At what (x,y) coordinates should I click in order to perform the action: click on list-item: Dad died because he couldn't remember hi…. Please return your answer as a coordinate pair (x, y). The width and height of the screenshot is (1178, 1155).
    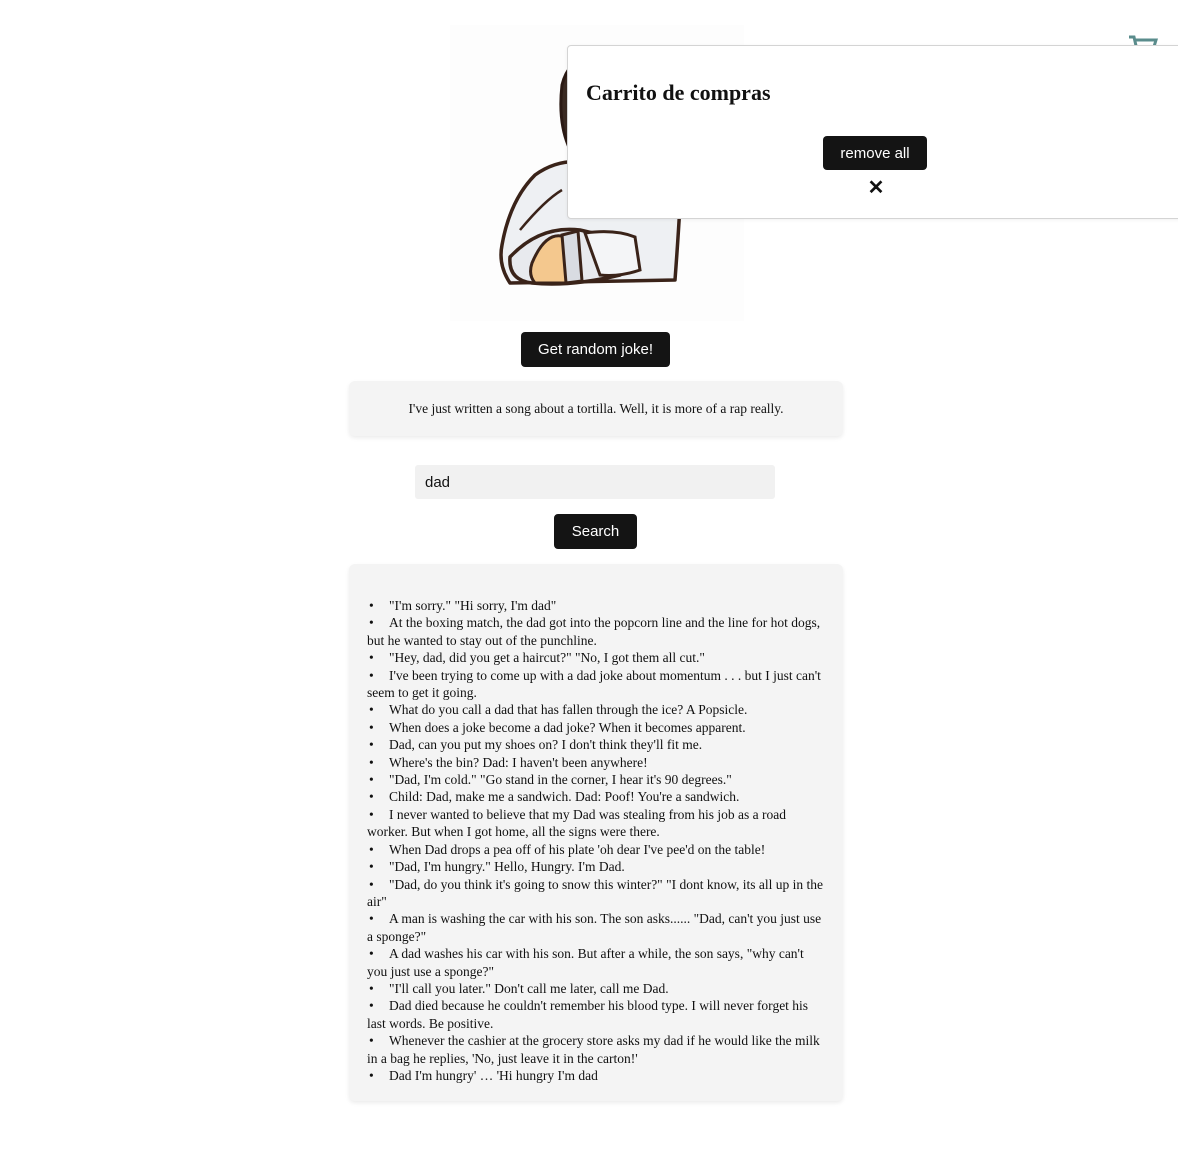
    Looking at the image, I should click on (596, 1014).